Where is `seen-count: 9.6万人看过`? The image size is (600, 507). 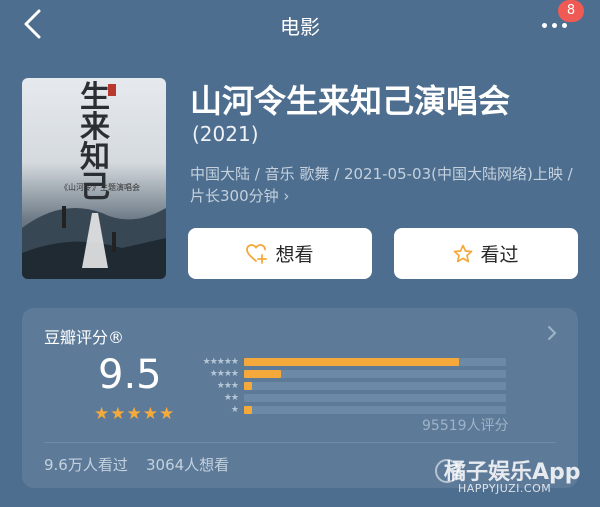 seen-count: 9.6万人看过 is located at coordinates (86, 465).